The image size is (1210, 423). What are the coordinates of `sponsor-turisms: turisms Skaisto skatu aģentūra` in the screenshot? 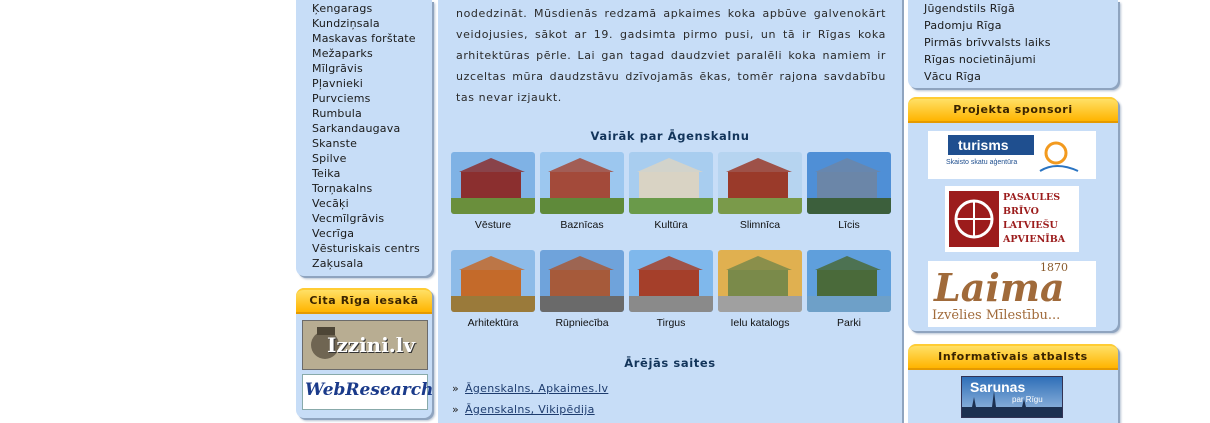 It's located at (1012, 155).